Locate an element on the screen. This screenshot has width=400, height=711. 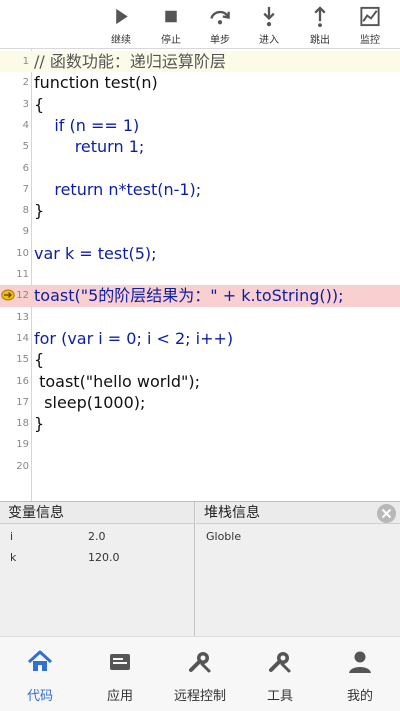
step-over-label: 单步 is located at coordinates (220, 40).